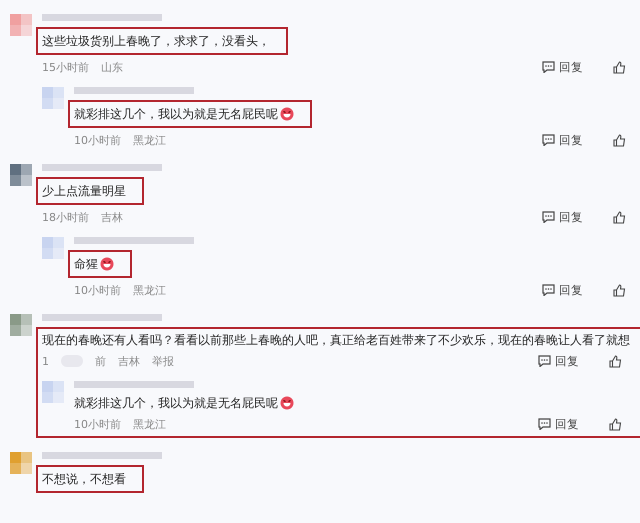  What do you see at coordinates (65, 67) in the screenshot?
I see `meta-text: 15小时前` at bounding box center [65, 67].